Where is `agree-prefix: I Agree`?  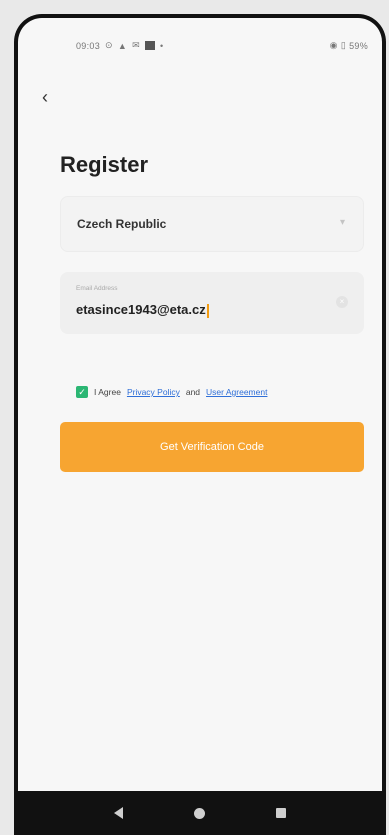 agree-prefix: I Agree is located at coordinates (107, 392).